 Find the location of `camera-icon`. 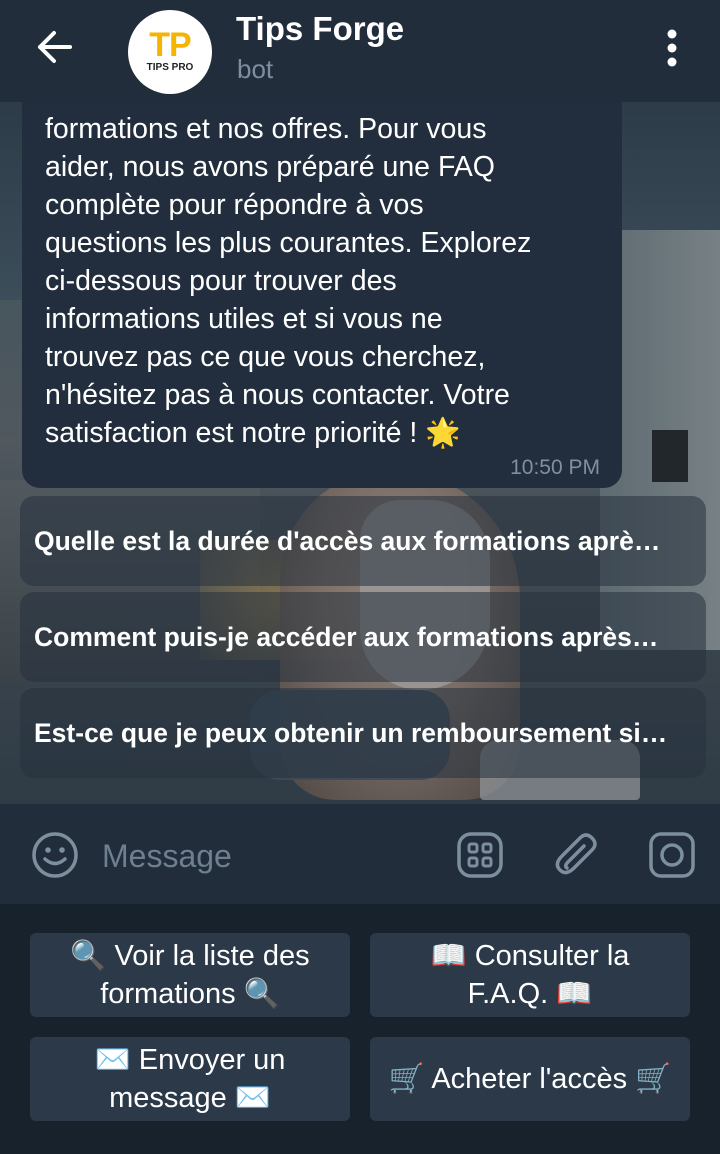

camera-icon is located at coordinates (672, 855).